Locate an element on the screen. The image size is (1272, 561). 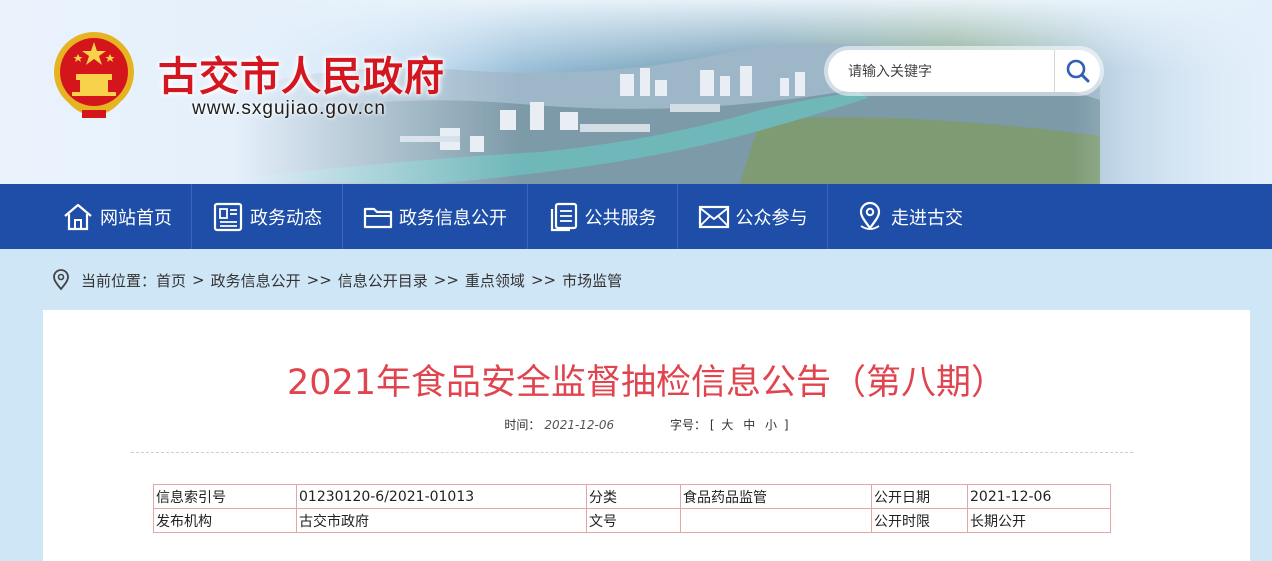
disclosure-term-label: 公开时限 is located at coordinates (919, 520).